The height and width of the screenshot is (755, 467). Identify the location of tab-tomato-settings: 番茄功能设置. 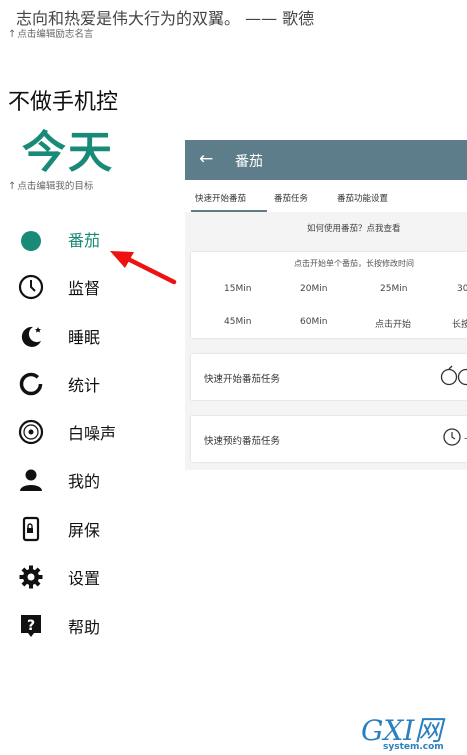
(362, 198).